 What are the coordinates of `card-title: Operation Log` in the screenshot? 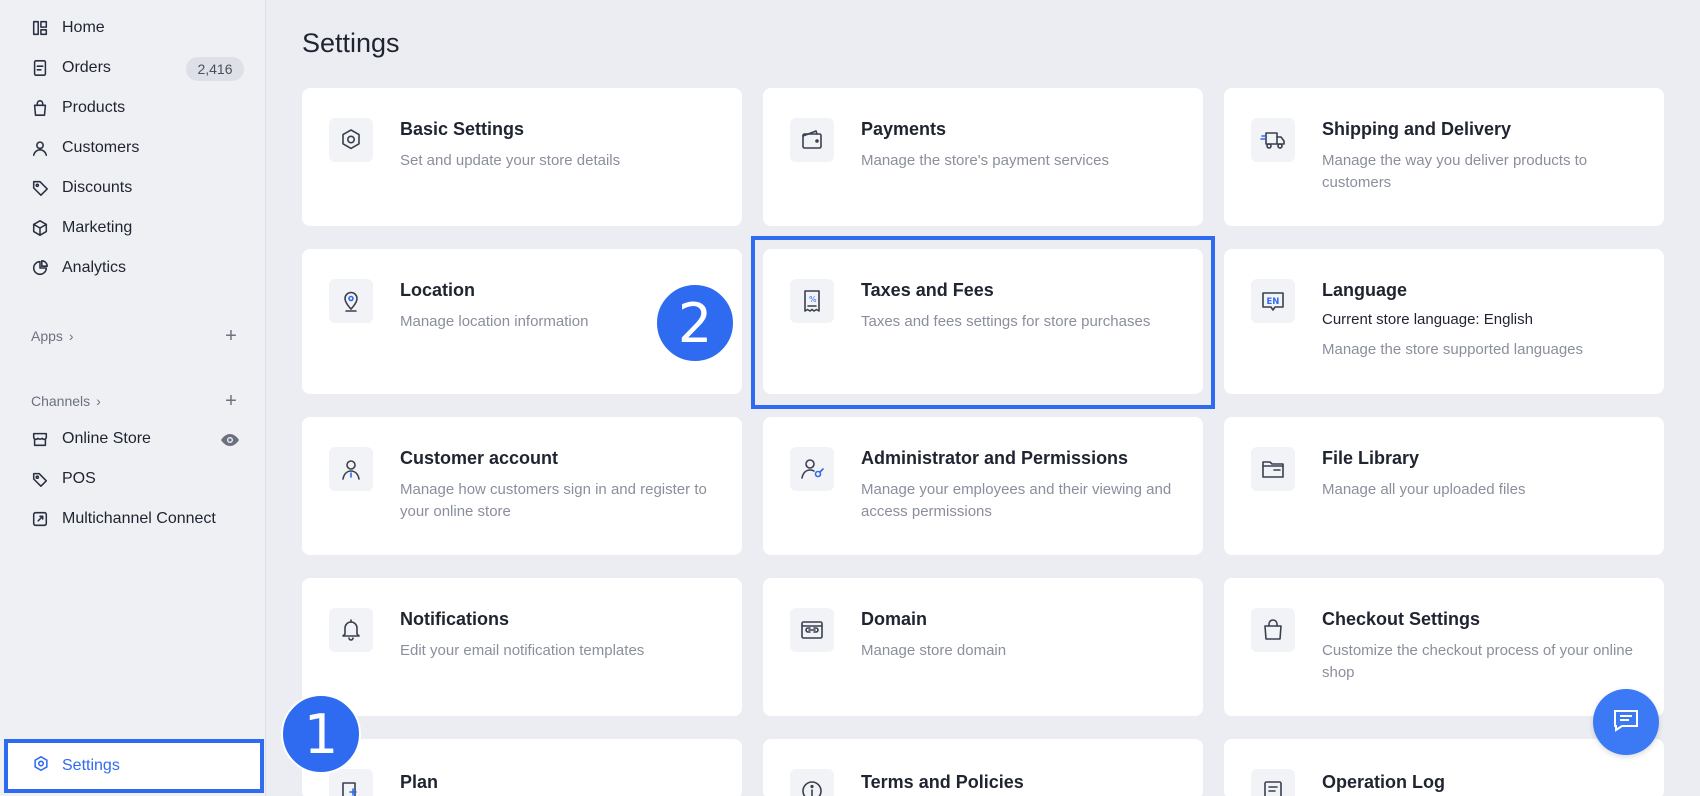 It's located at (1383, 782).